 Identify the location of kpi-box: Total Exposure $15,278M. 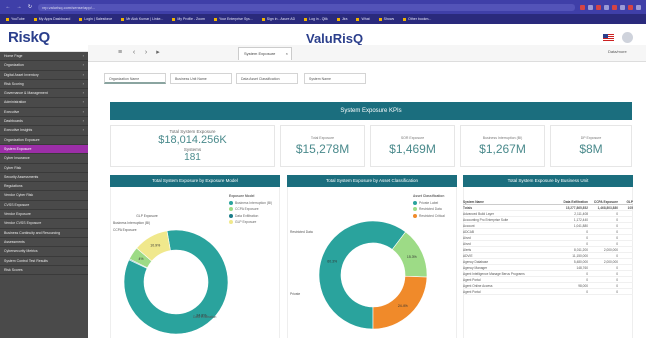
(322, 146).